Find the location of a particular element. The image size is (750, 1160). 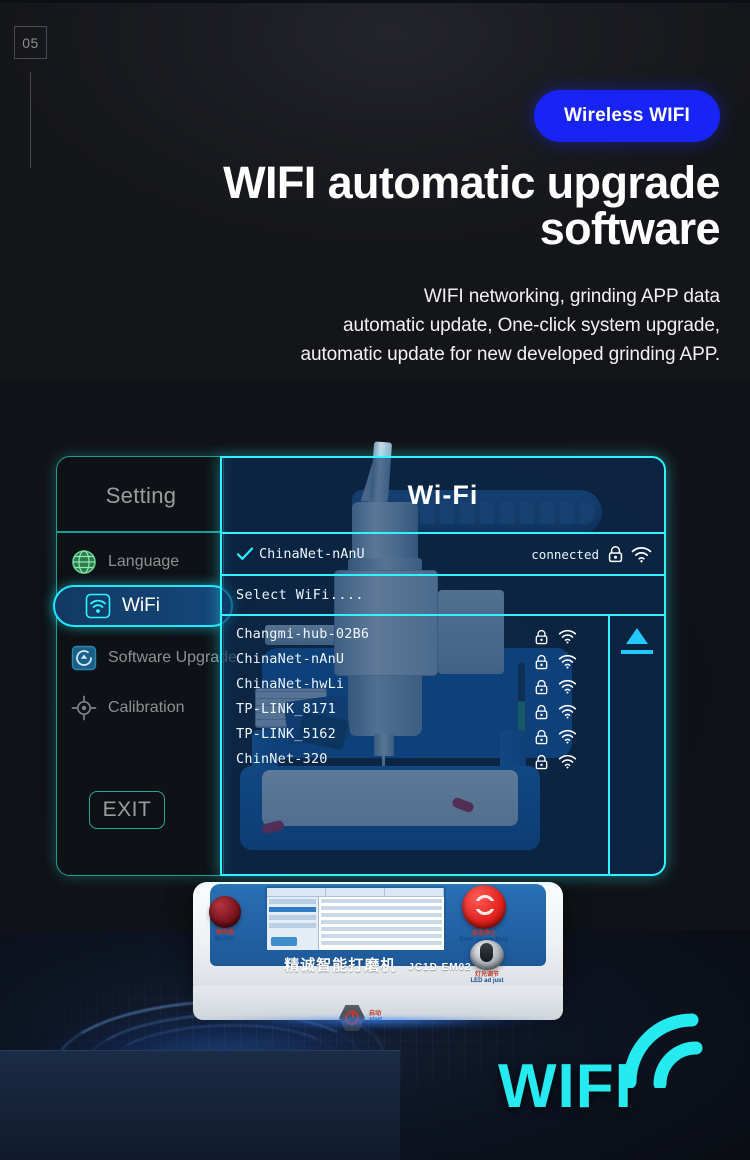

led-caption-en: LED ad just is located at coordinates (487, 981).